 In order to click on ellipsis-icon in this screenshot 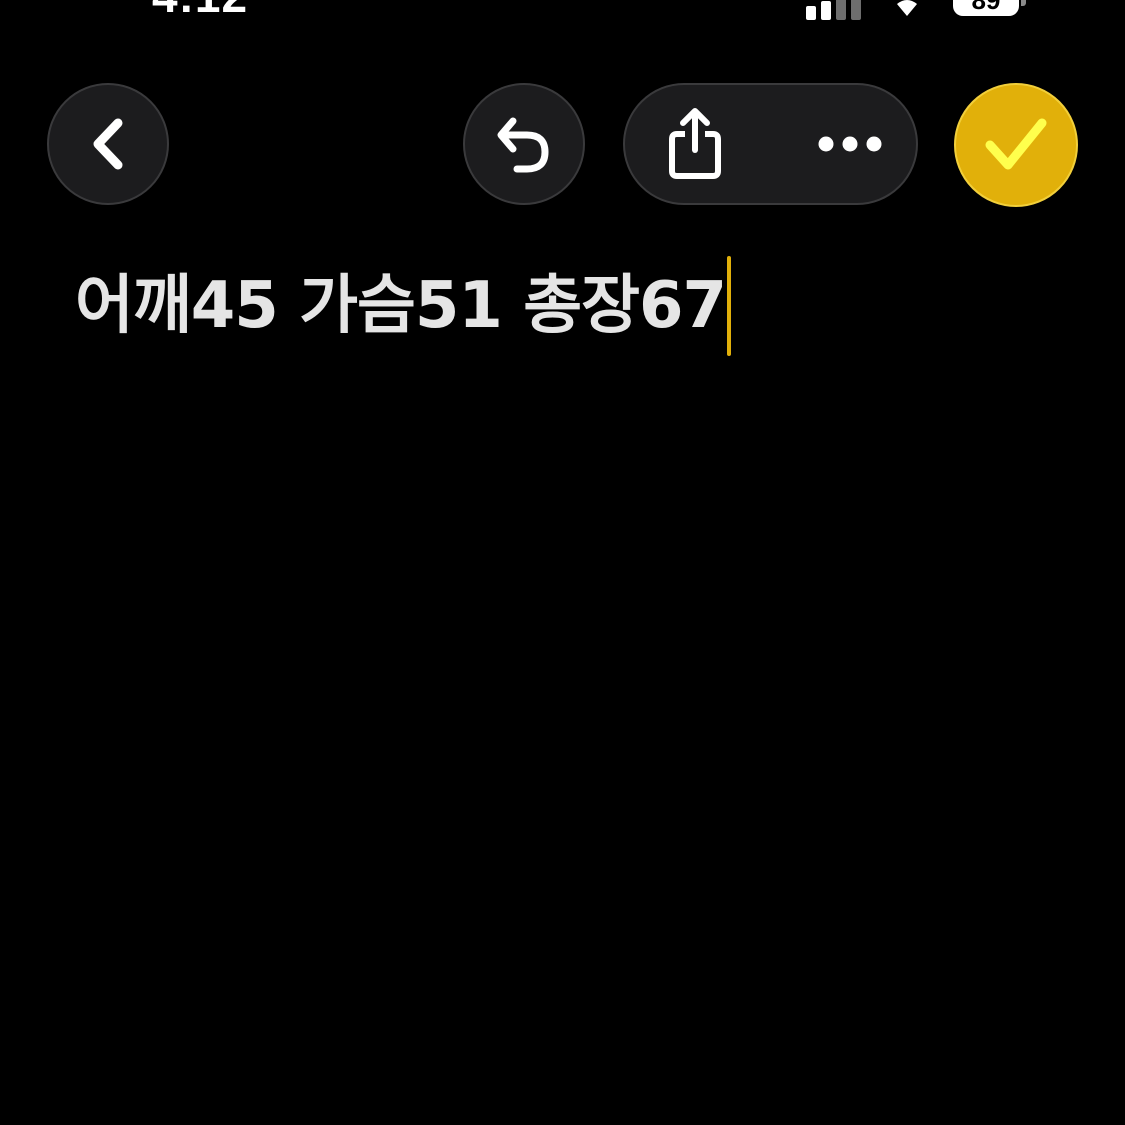, I will do `click(850, 144)`.